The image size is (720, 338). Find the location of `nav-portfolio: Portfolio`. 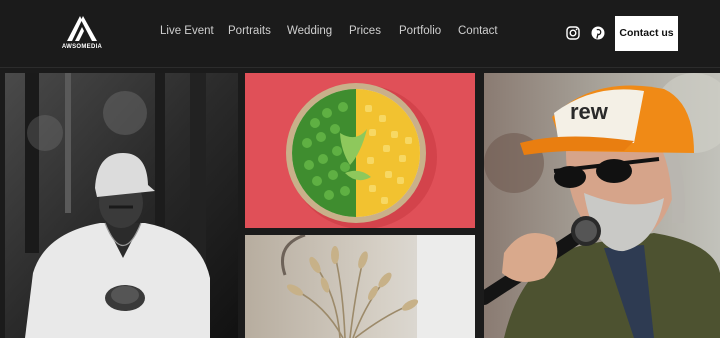

nav-portfolio: Portfolio is located at coordinates (420, 31).